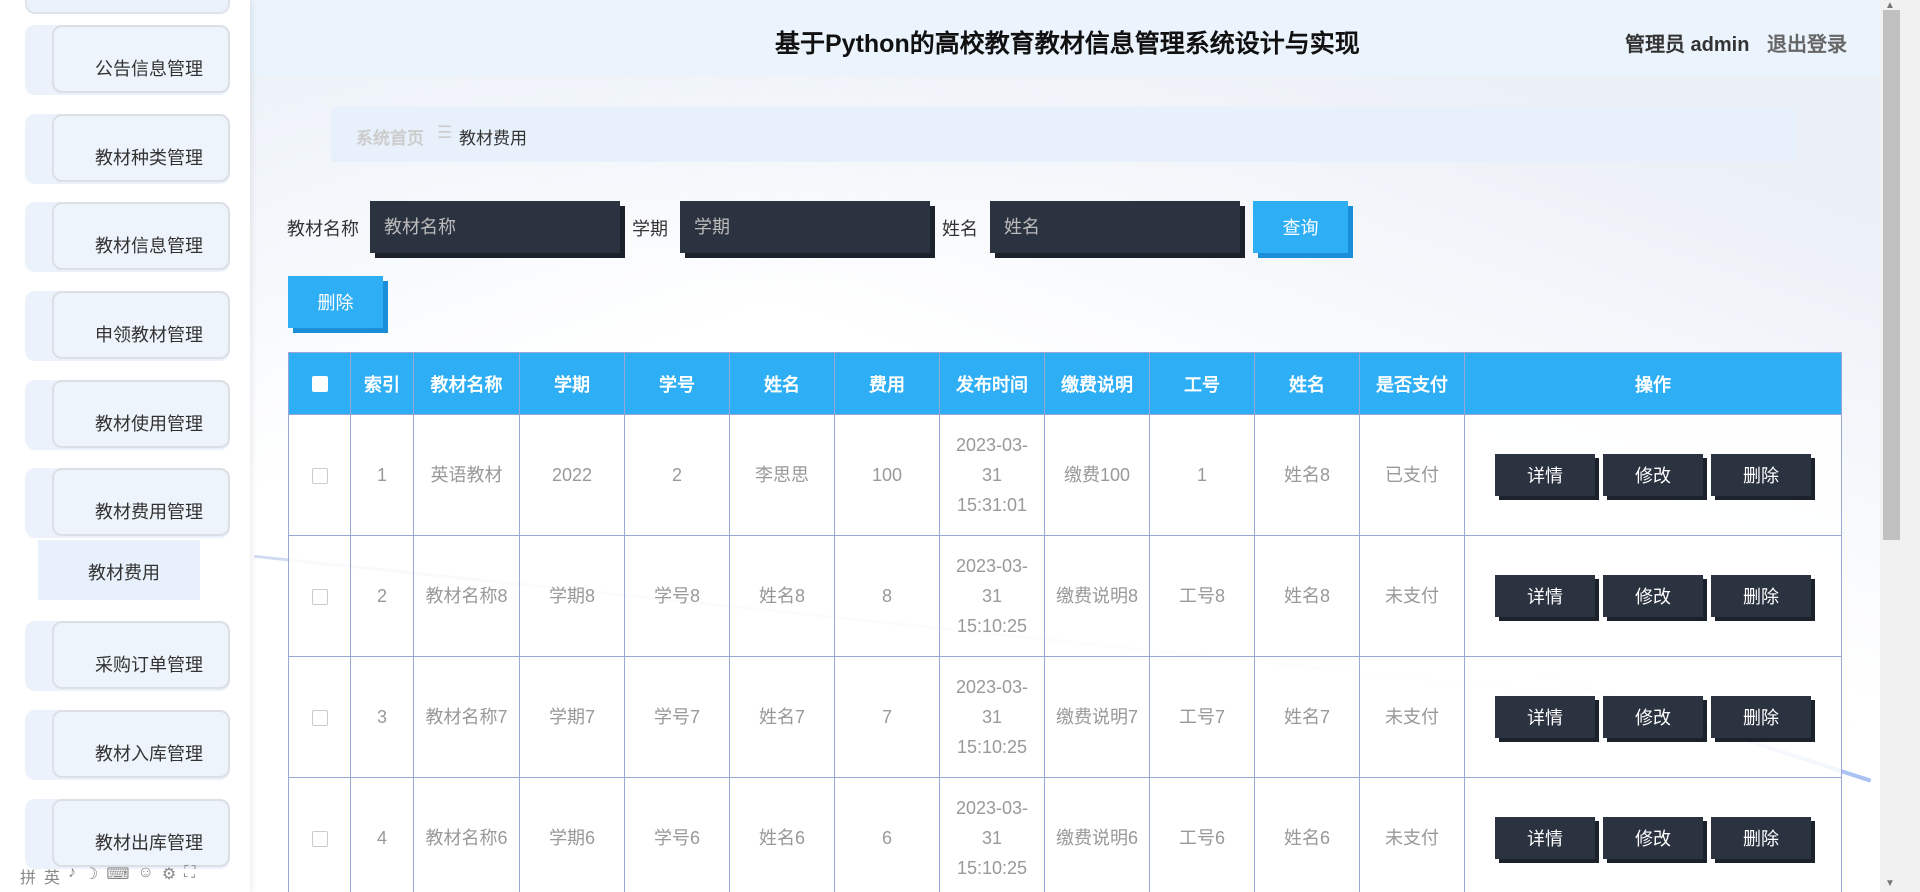  Describe the element at coordinates (382, 717) in the screenshot. I see `table-cell: 3` at that location.